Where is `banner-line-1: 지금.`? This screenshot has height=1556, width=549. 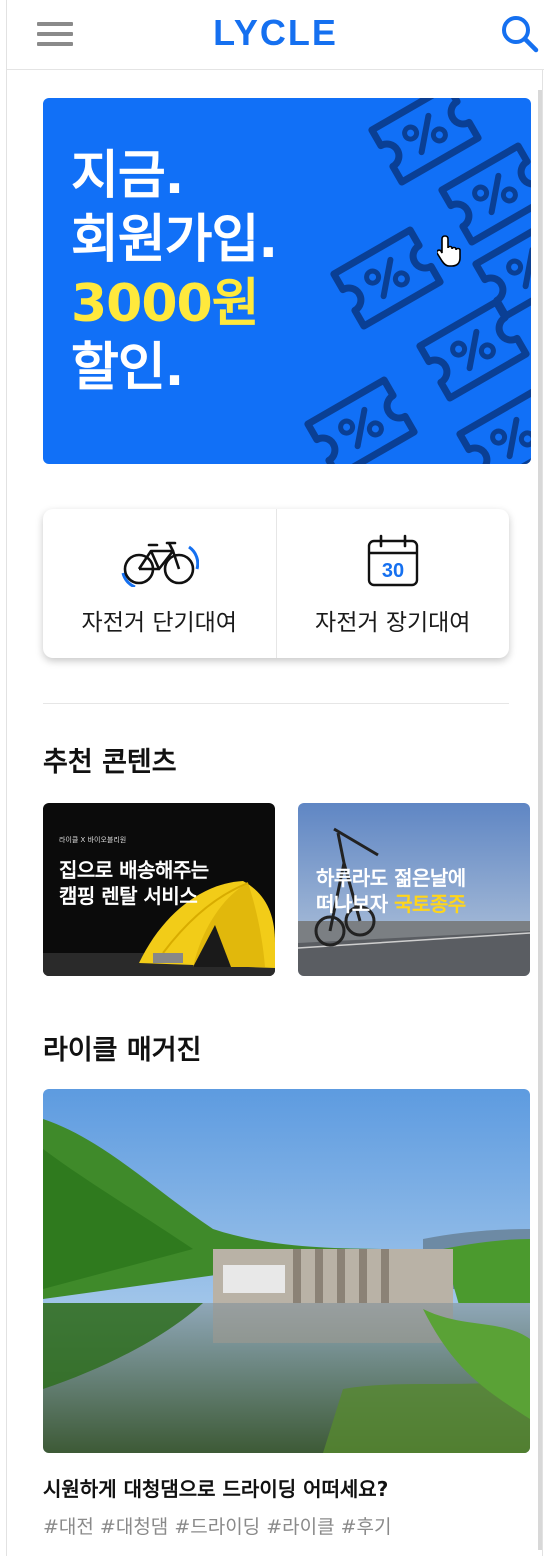
banner-line-1: 지금. is located at coordinates (127, 176).